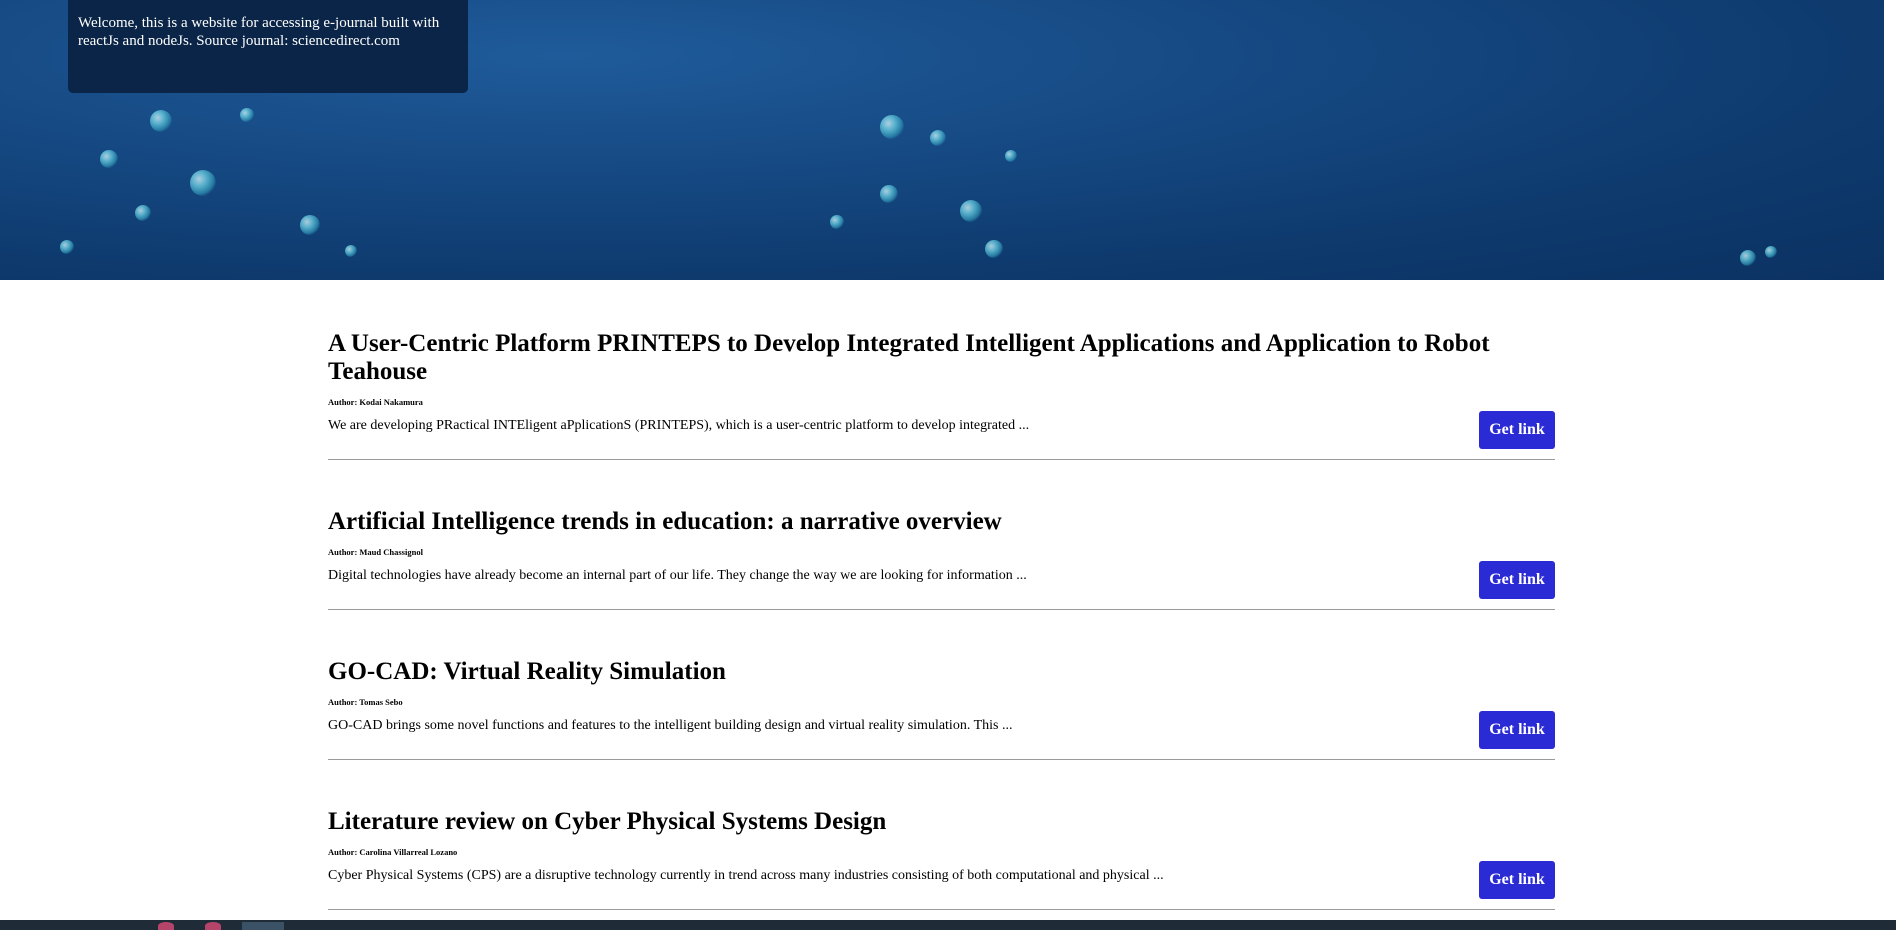 Image resolution: width=1896 pixels, height=930 pixels. I want to click on article-title: GO-CAD: Virtual Reality Simulation, so click(527, 671).